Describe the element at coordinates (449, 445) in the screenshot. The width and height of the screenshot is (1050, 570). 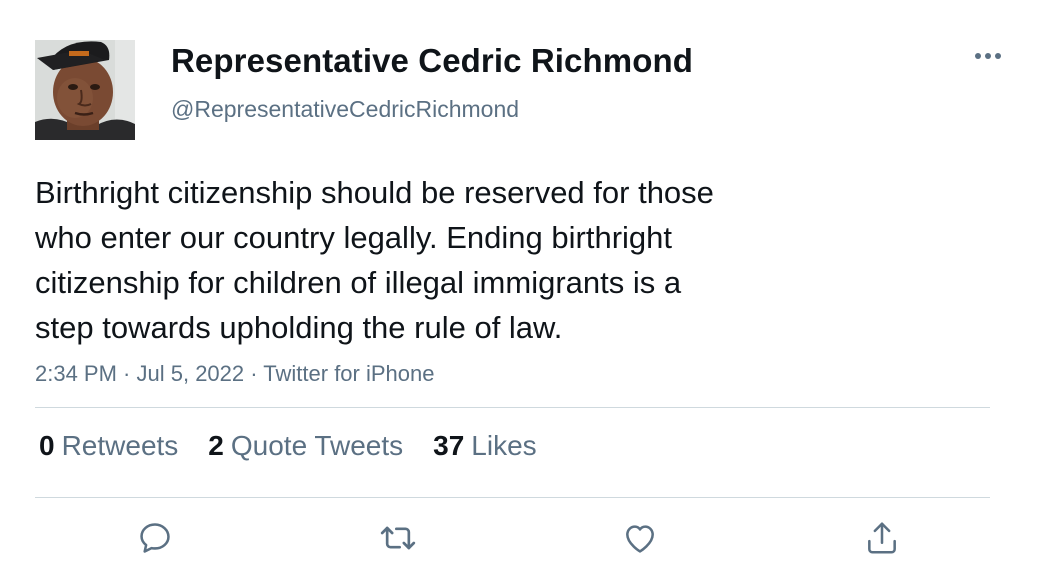
I see `likes-count: 37` at that location.